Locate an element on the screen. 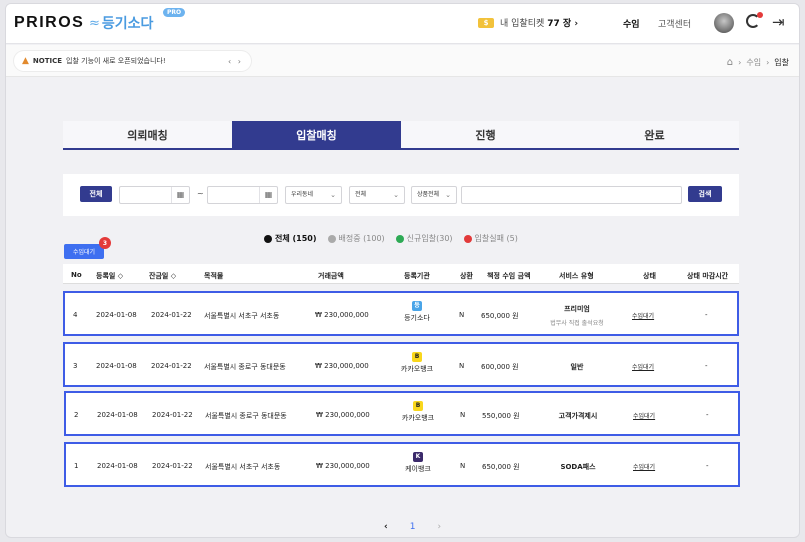  status-legend: 전체 (150) 배정중 (100) 신규입찰(30) 입찰실패 (5) is located at coordinates (396, 238).